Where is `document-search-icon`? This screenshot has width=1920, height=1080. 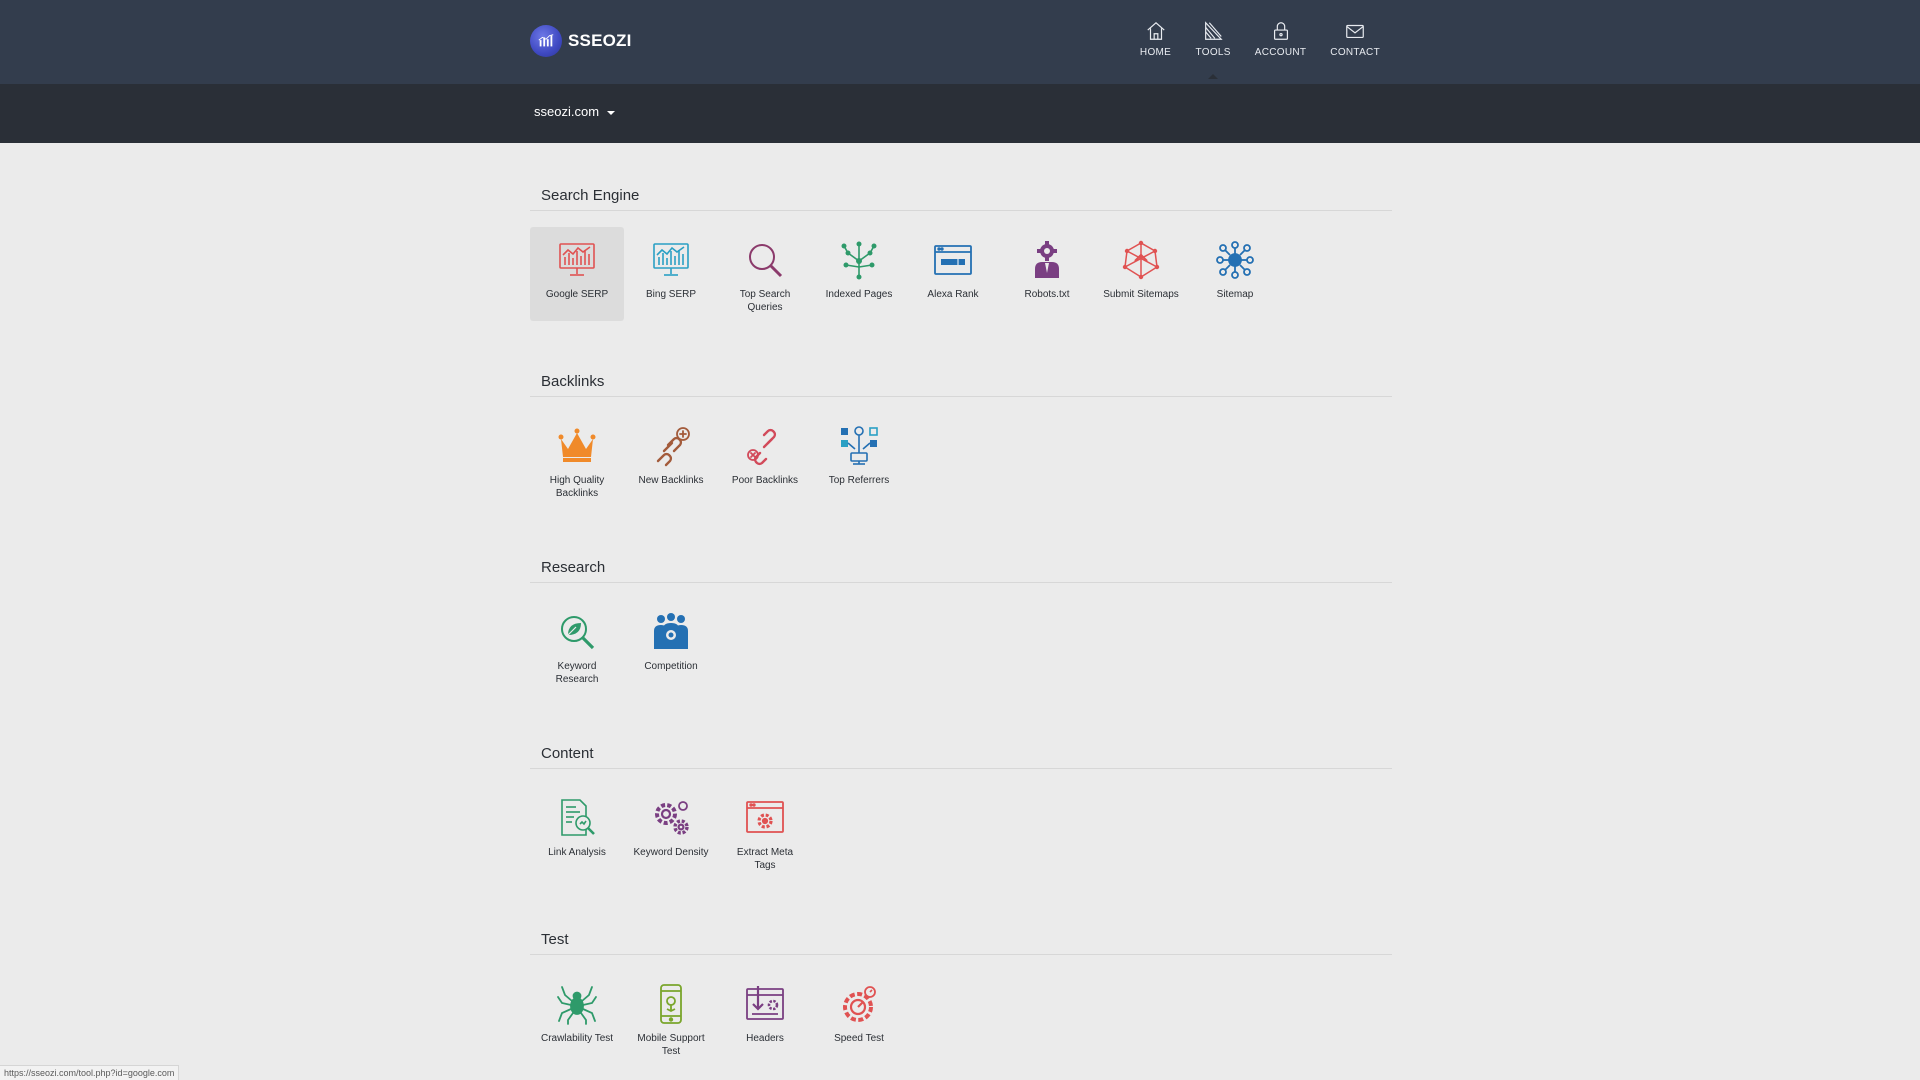
document-search-icon is located at coordinates (577, 818).